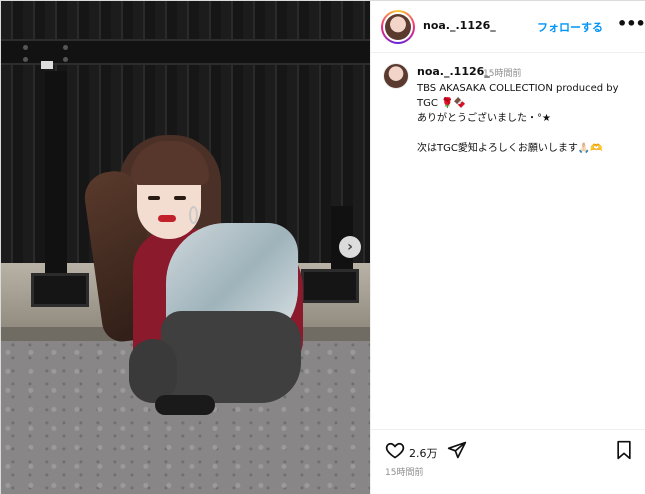  Describe the element at coordinates (167, 218) in the screenshot. I see `lips` at that location.